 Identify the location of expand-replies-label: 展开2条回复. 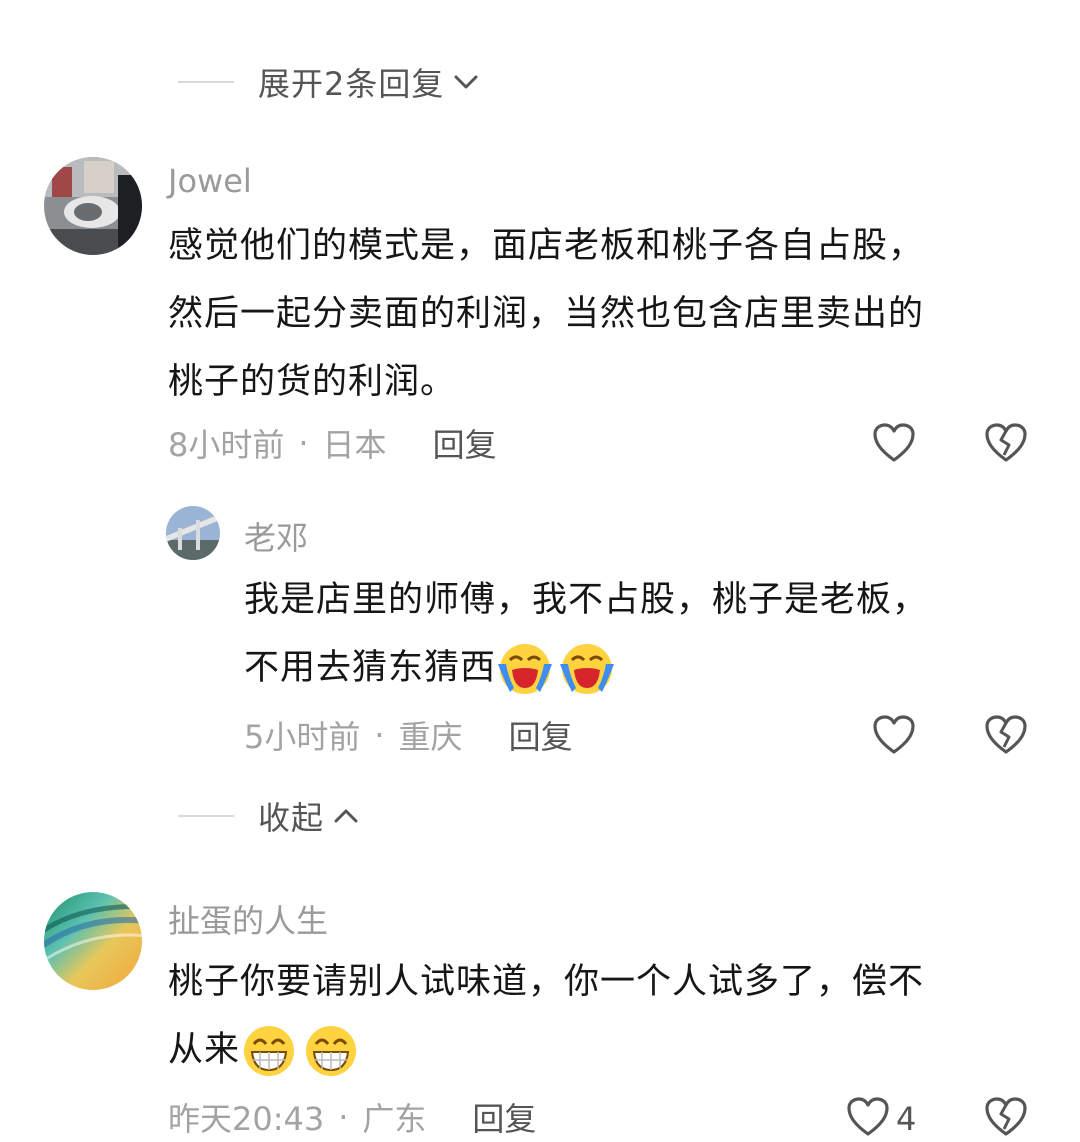
(351, 82).